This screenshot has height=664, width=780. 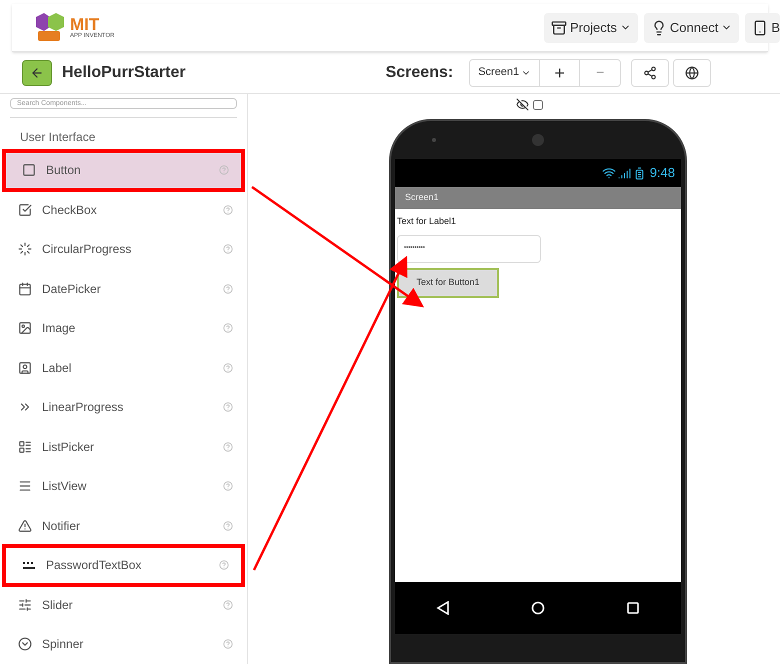 I want to click on menu-button: Projects, so click(x=591, y=27).